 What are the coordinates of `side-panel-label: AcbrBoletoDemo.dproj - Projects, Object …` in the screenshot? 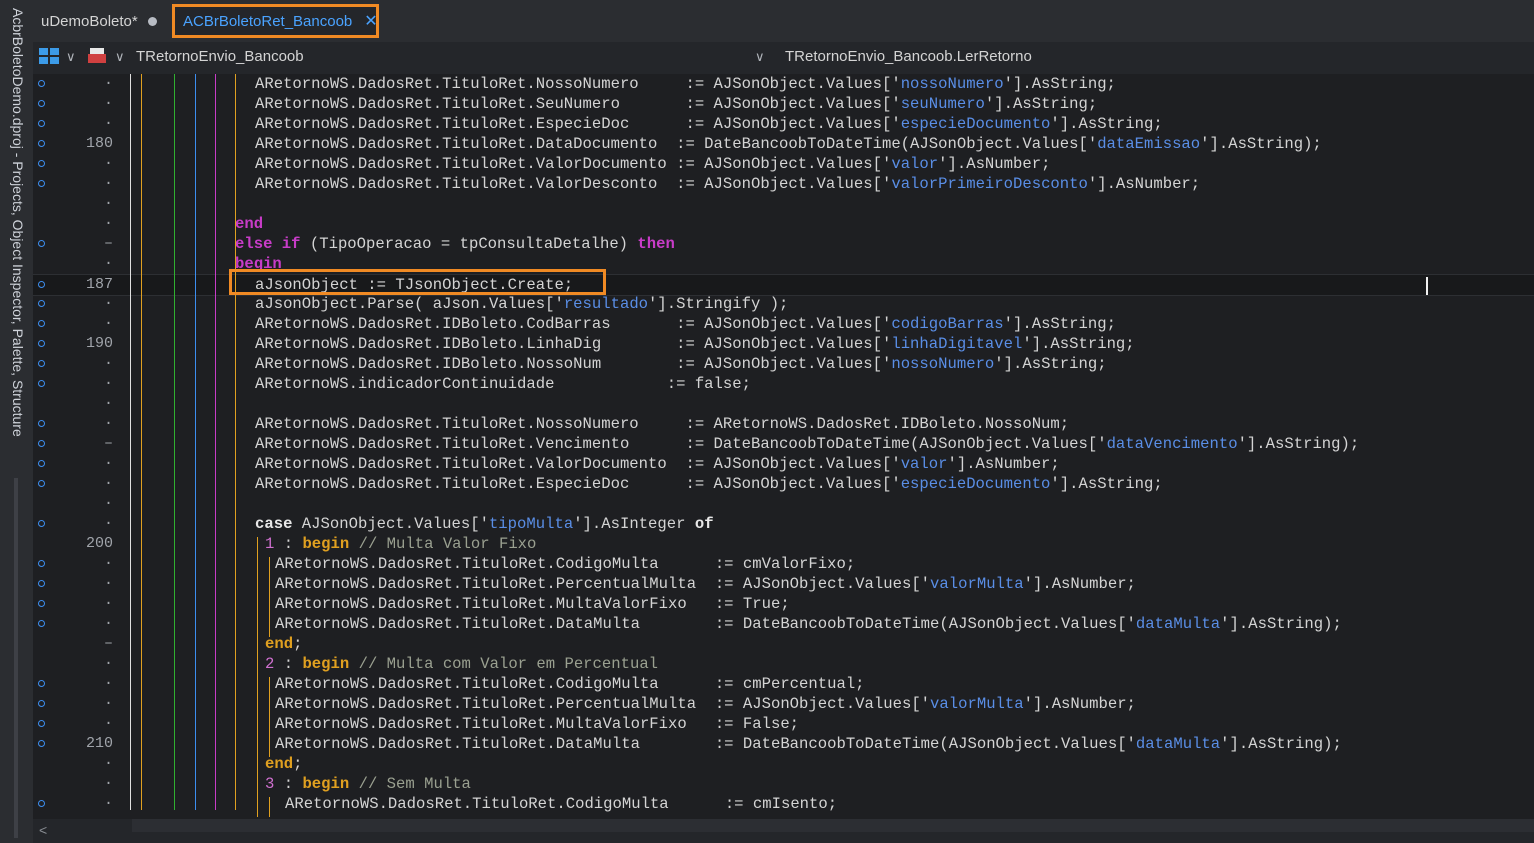 It's located at (16, 243).